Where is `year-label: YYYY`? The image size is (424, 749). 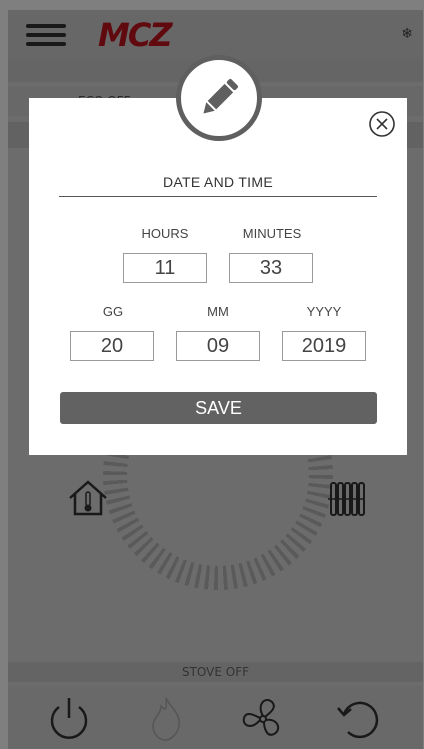
year-label: YYYY is located at coordinates (324, 311).